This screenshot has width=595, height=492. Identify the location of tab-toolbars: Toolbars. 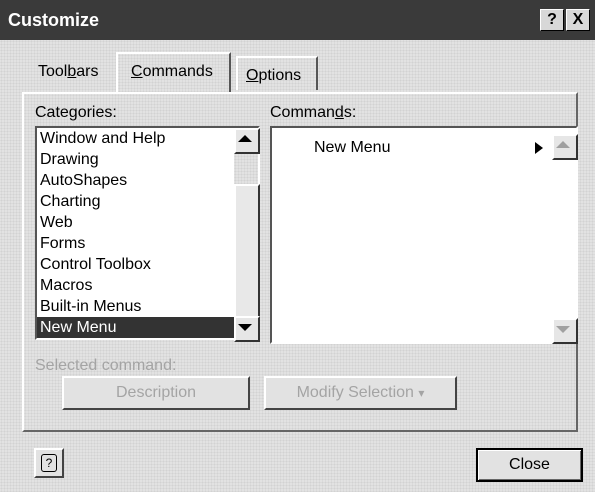
(68, 72).